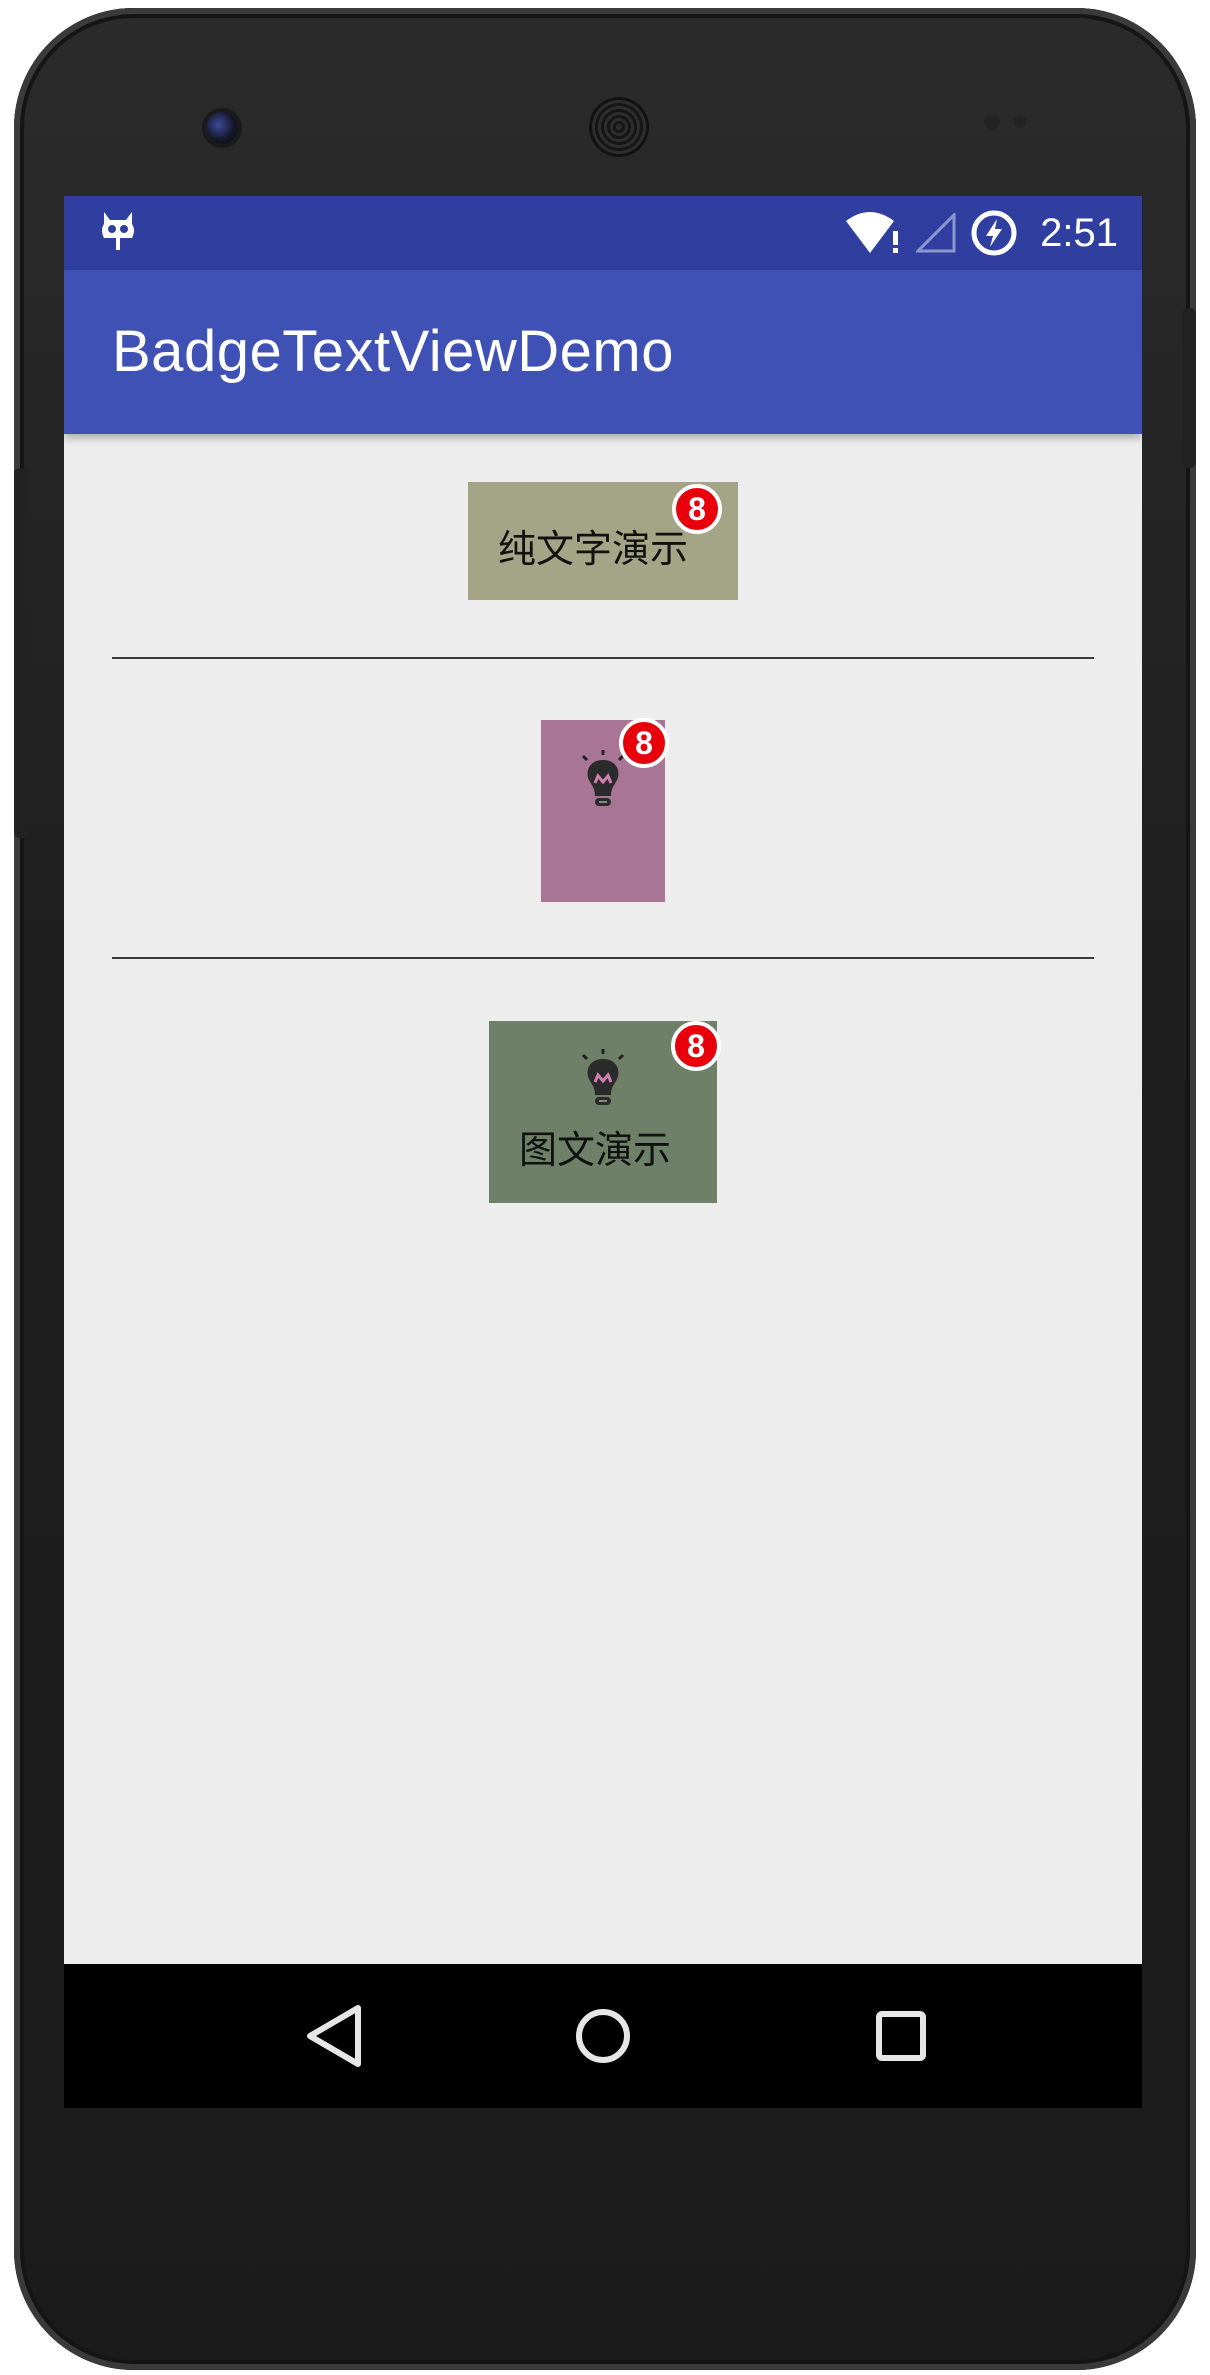 The width and height of the screenshot is (1210, 2375). What do you see at coordinates (595, 1150) in the screenshot?
I see `image-text-demo-label: 图文演示` at bounding box center [595, 1150].